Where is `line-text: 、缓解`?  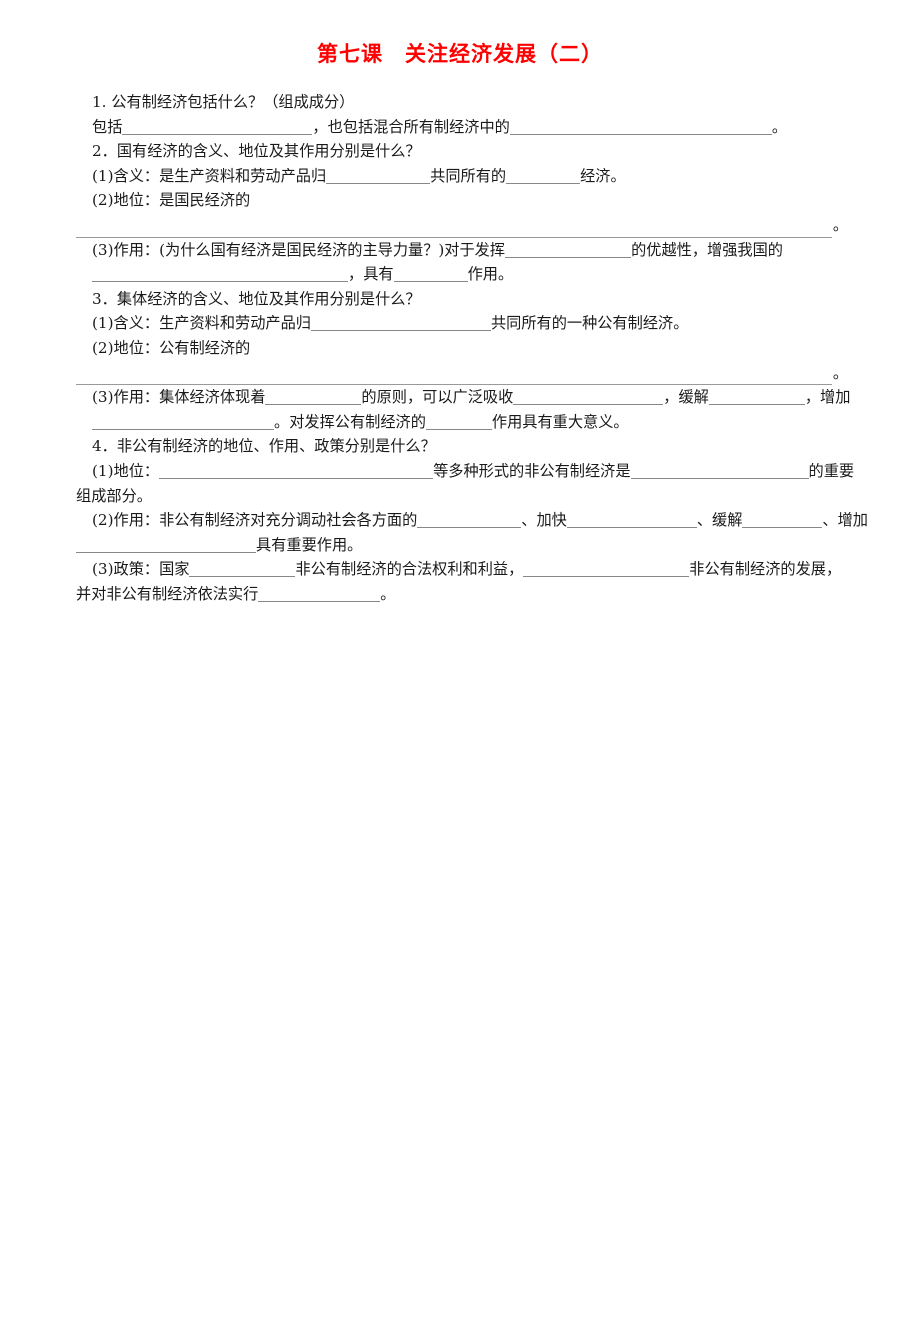 line-text: 、缓解 is located at coordinates (719, 520).